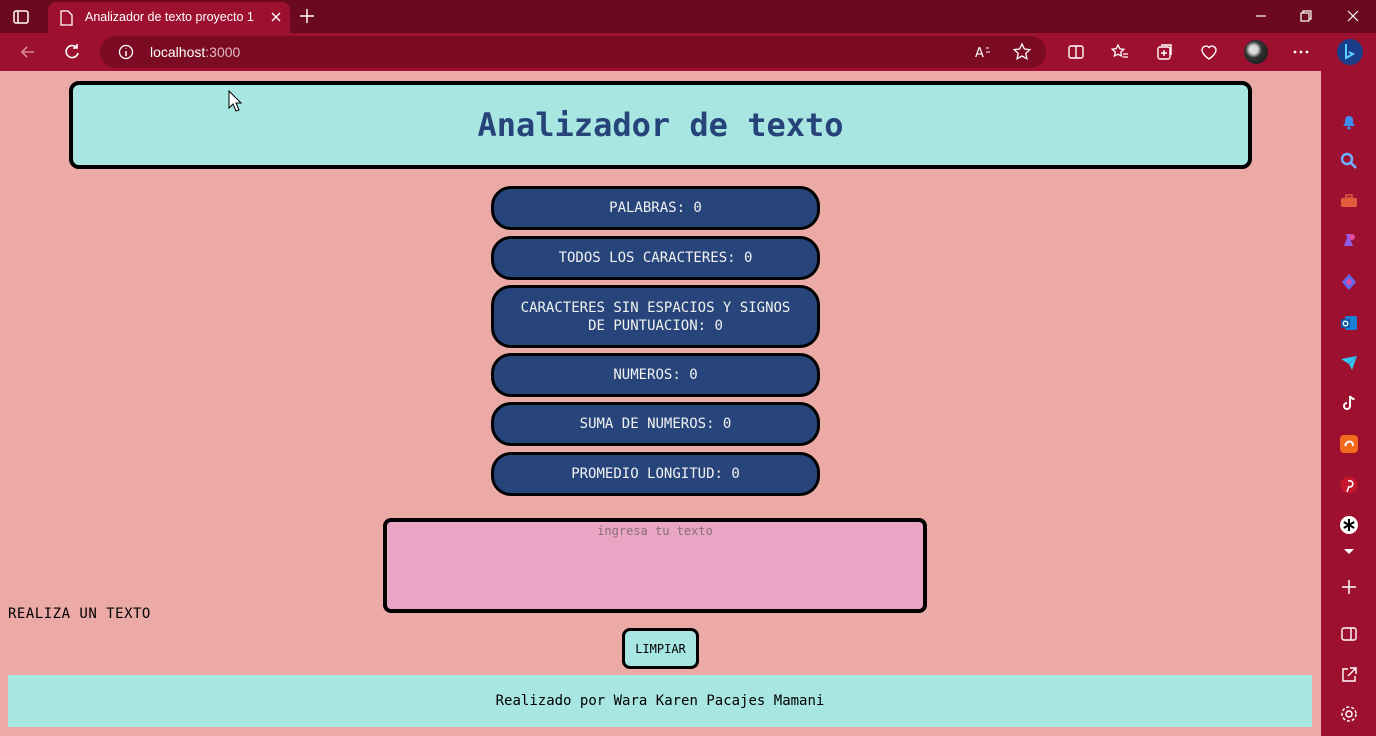 Image resolution: width=1376 pixels, height=736 pixels. Describe the element at coordinates (1349, 363) in the screenshot. I see `send-icon` at that location.